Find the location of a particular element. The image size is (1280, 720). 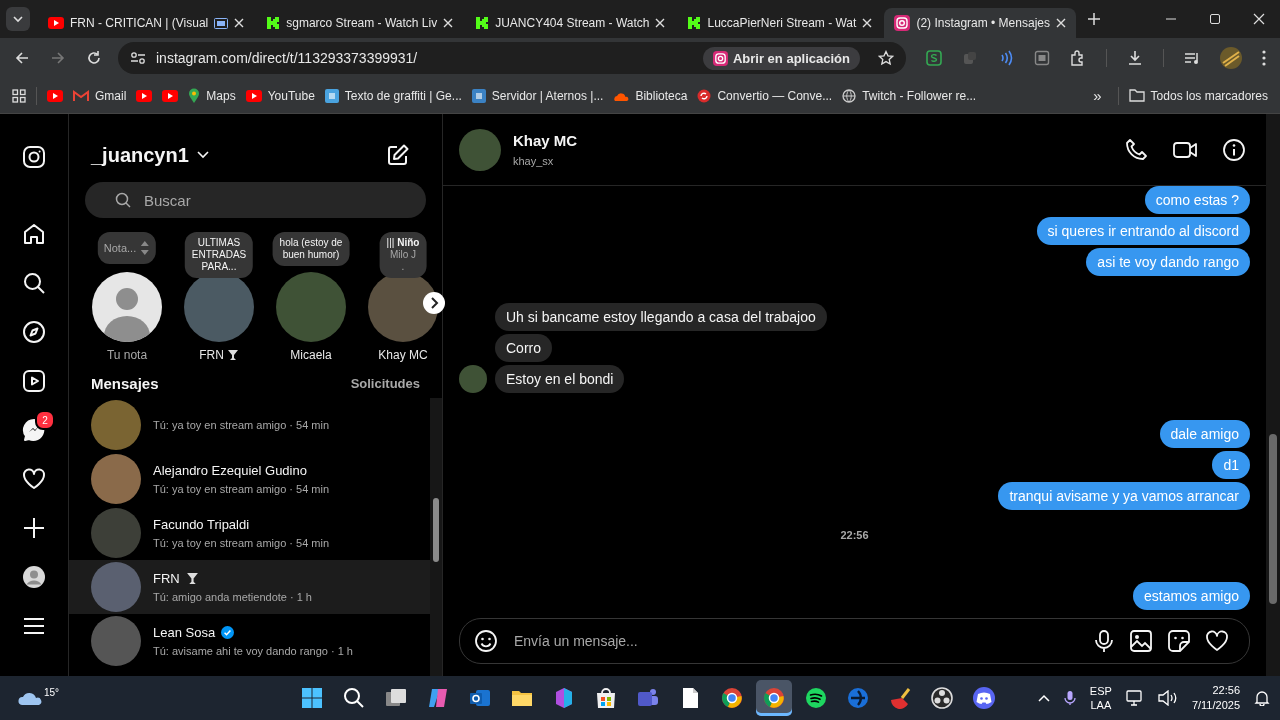

bookmark: Gmail is located at coordinates (100, 95).